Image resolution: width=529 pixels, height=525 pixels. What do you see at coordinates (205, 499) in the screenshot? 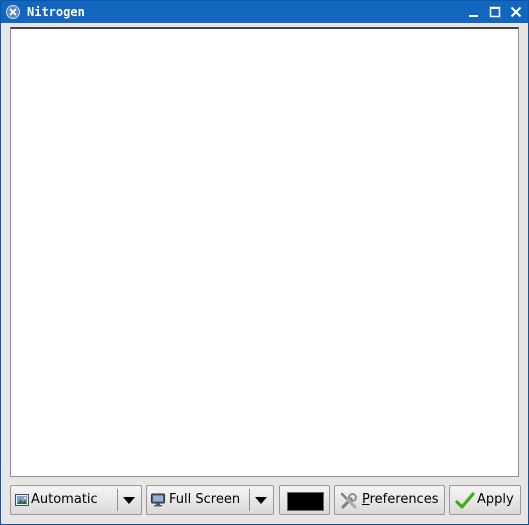
I see `display-combo-value: Full Screen` at bounding box center [205, 499].